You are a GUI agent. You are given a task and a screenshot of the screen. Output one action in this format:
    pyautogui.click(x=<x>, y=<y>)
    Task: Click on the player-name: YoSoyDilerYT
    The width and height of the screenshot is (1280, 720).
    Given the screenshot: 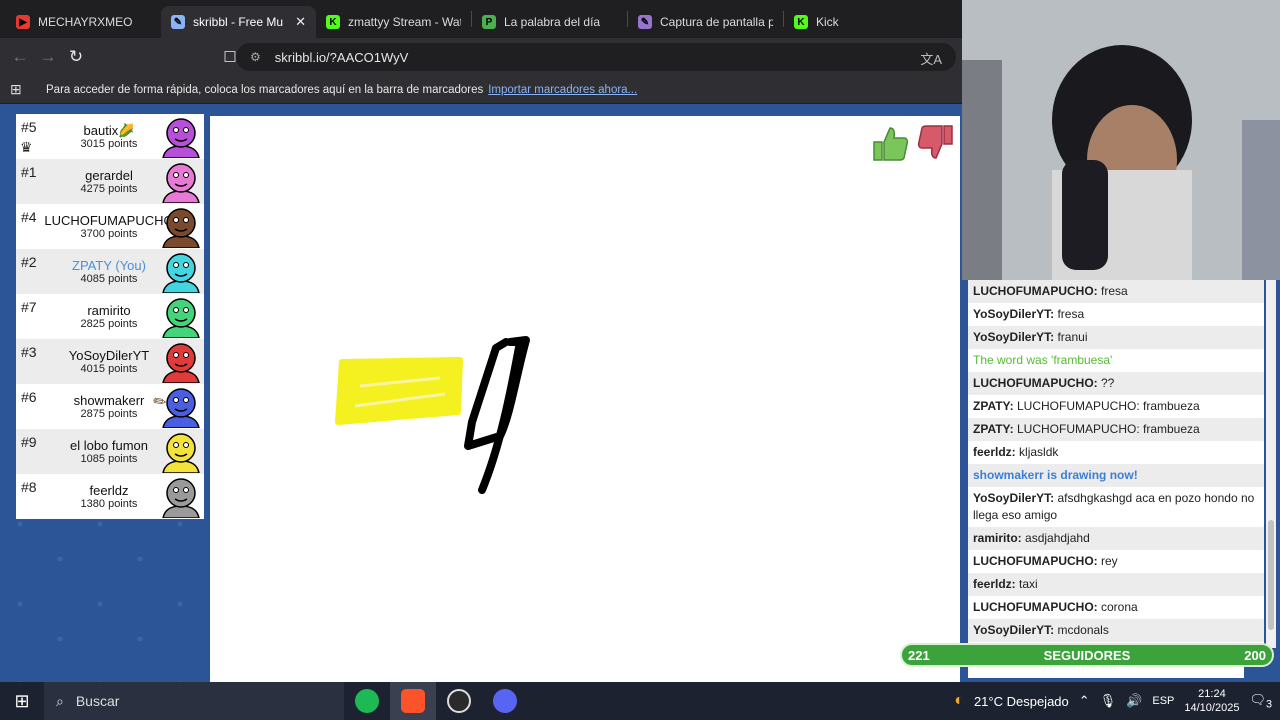 What is the action you would take?
    pyautogui.click(x=109, y=355)
    